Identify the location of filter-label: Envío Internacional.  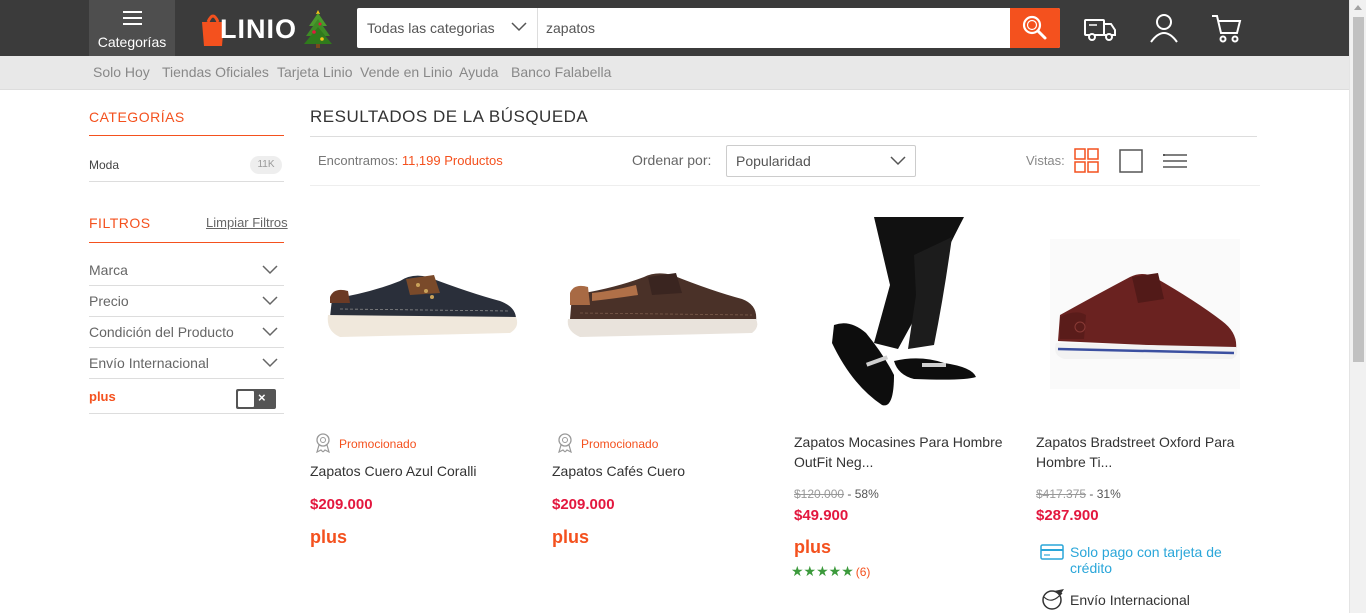
(149, 363).